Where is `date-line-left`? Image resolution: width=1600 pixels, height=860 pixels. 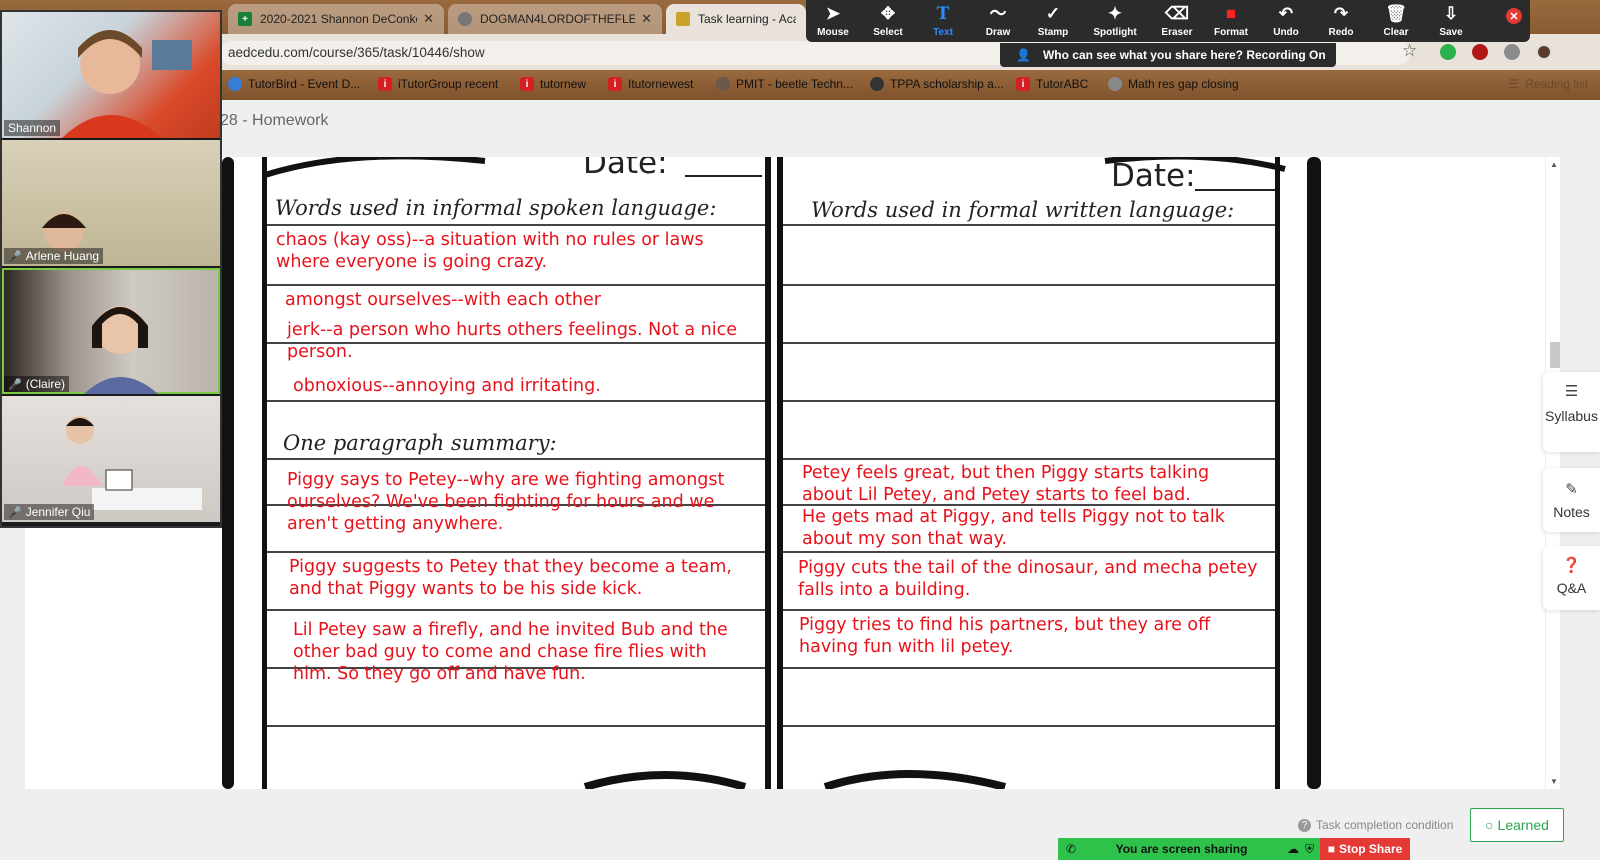 date-line-left is located at coordinates (723, 176).